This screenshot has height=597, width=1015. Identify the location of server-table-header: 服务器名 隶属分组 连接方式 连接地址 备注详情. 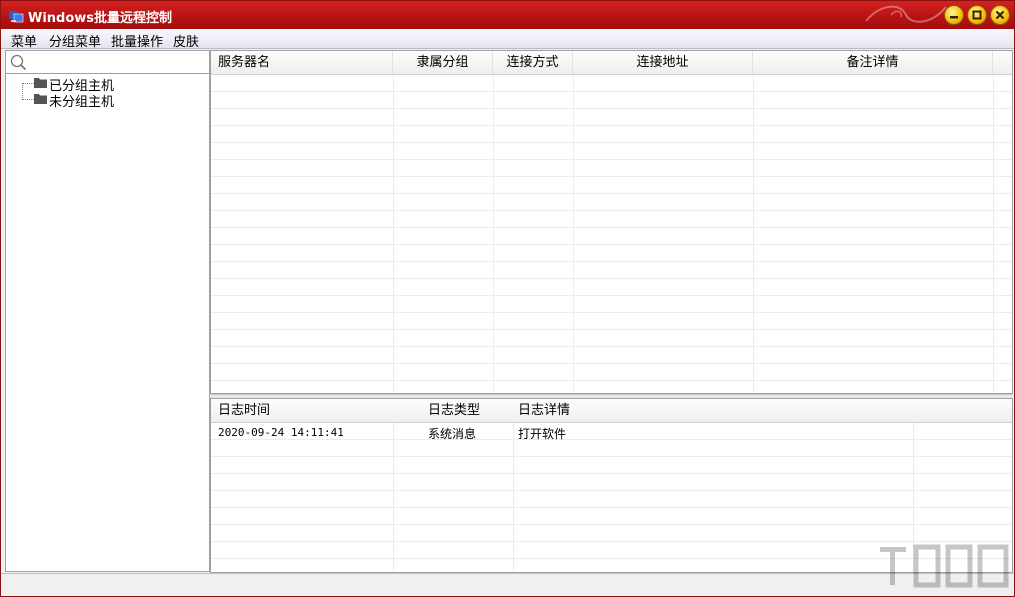
(611, 63).